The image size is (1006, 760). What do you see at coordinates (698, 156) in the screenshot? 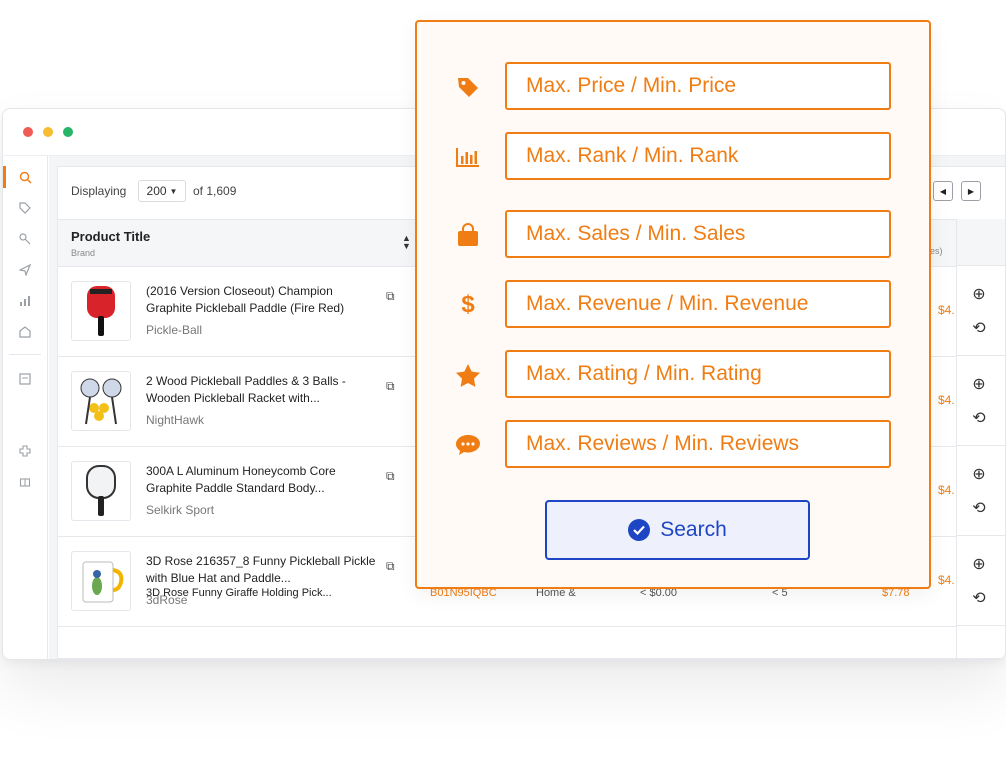
I see `rank-range-input: Max. Rank / Min. Rank` at bounding box center [698, 156].